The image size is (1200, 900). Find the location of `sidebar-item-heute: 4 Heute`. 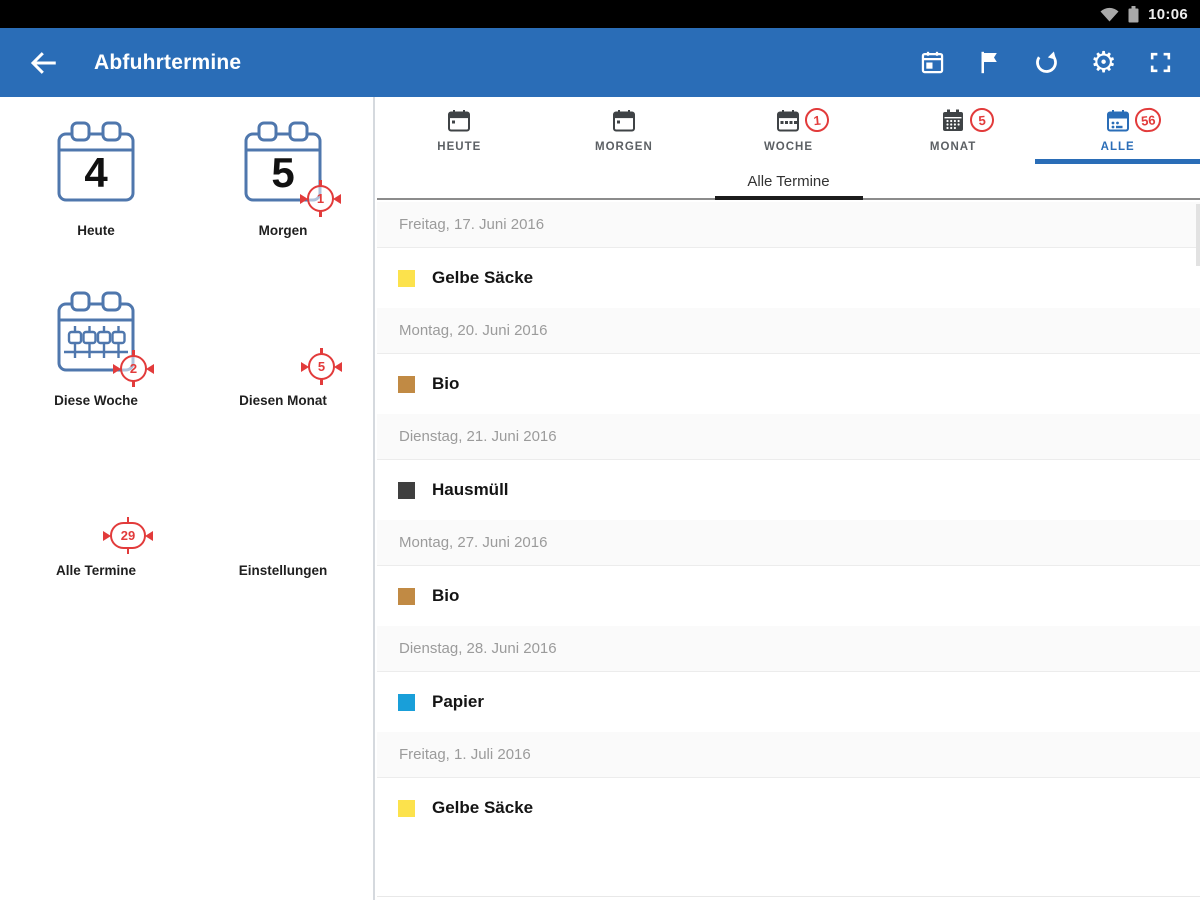

sidebar-item-heute: 4 Heute is located at coordinates (96, 179).